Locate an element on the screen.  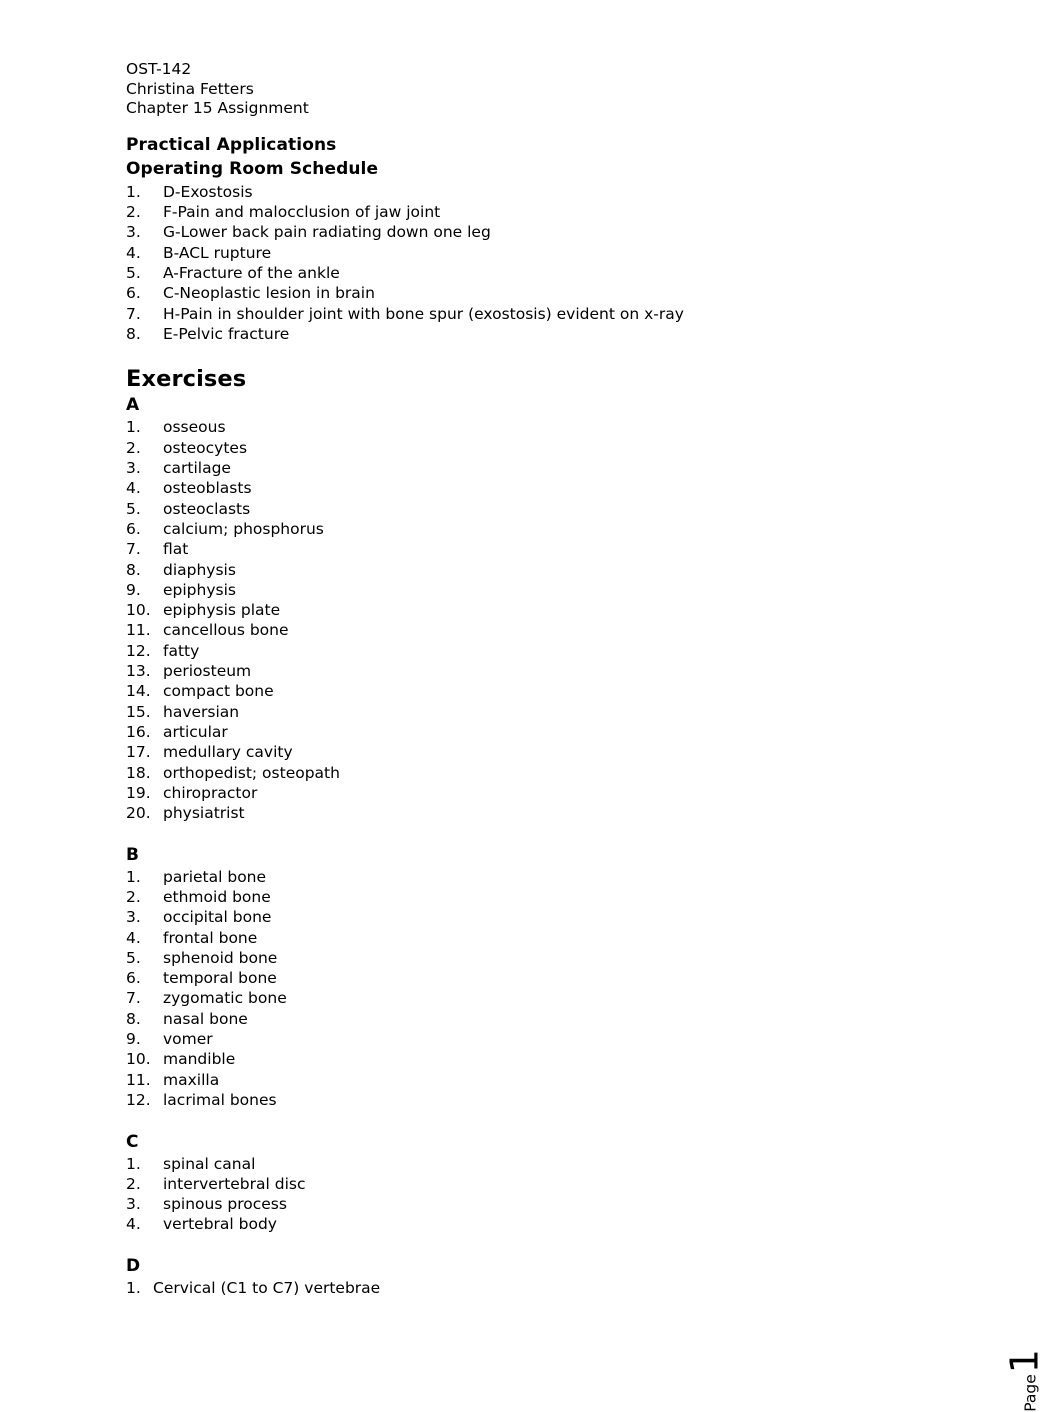
list-item-text: fatty is located at coordinates (181, 650).